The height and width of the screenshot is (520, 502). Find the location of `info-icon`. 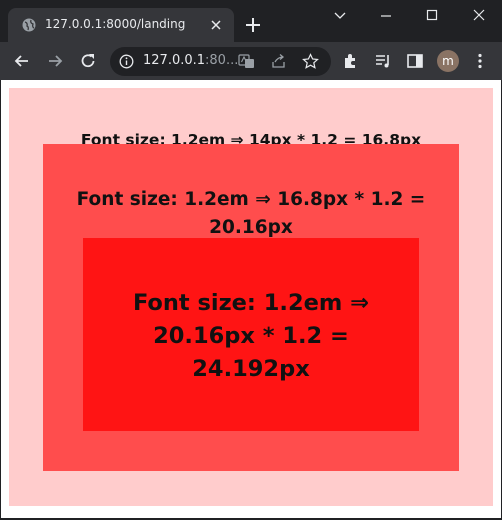

info-icon is located at coordinates (126, 61).